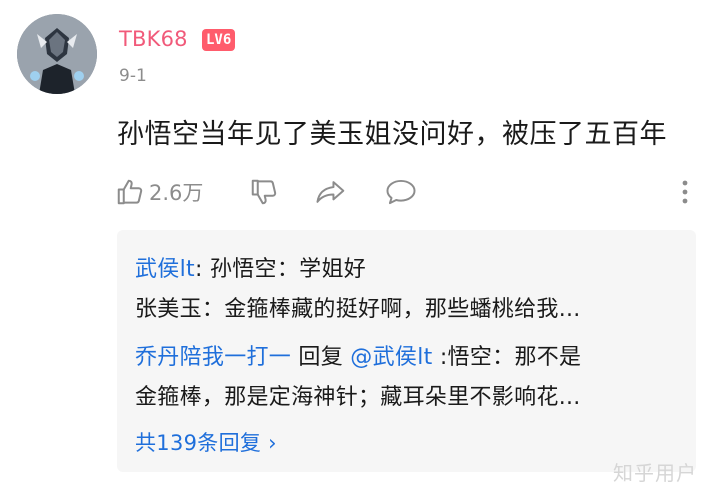 The height and width of the screenshot is (496, 720). I want to click on more-options-button, so click(685, 192).